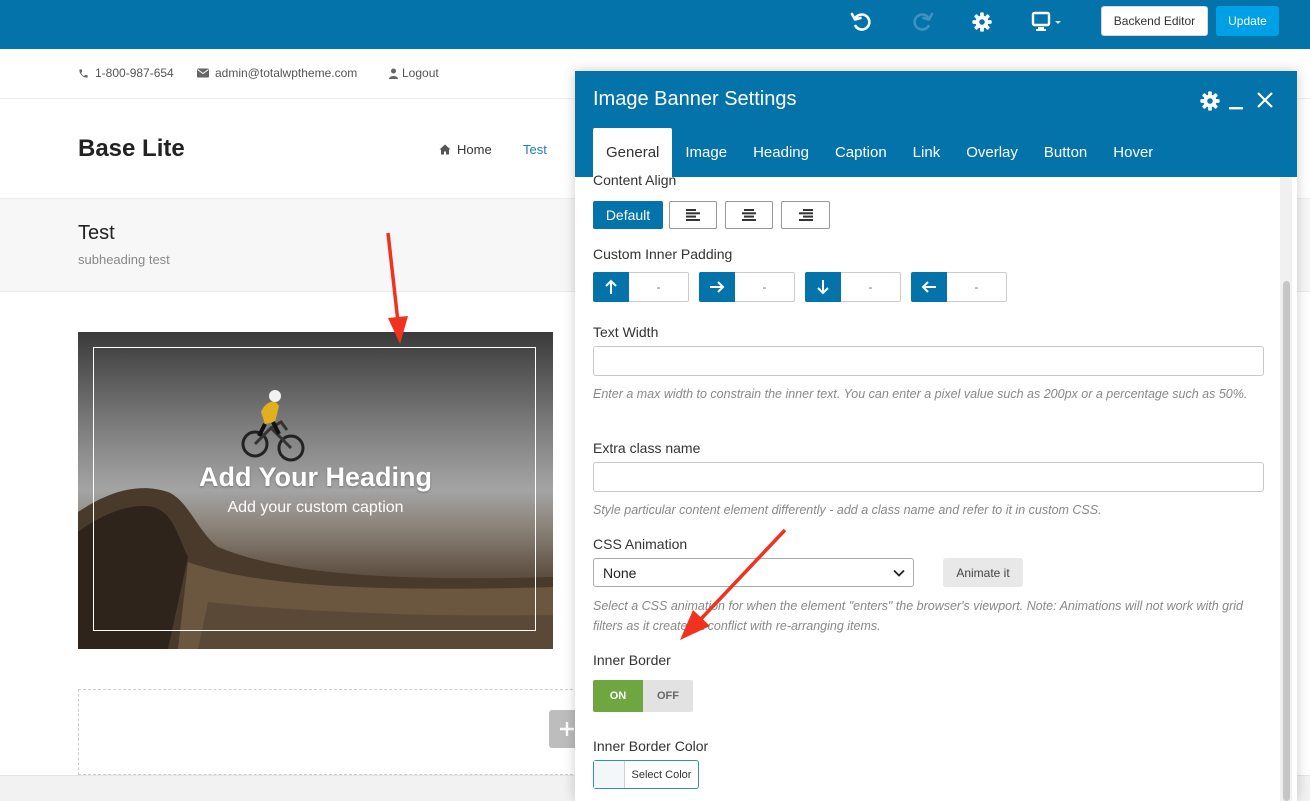 The height and width of the screenshot is (801, 1310). What do you see at coordinates (640, 544) in the screenshot?
I see `css-animation-label: CSS Animation` at bounding box center [640, 544].